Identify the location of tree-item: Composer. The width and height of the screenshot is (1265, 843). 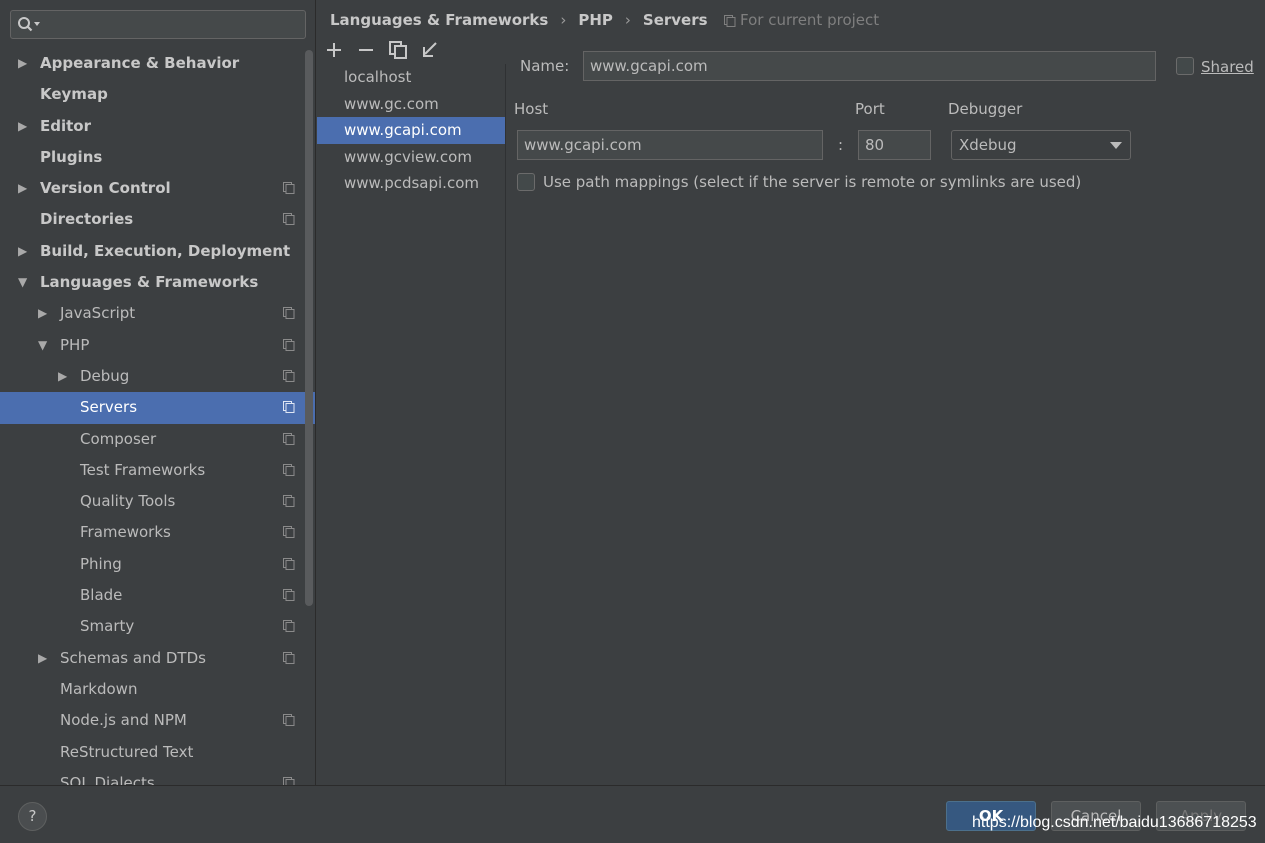
(157, 439).